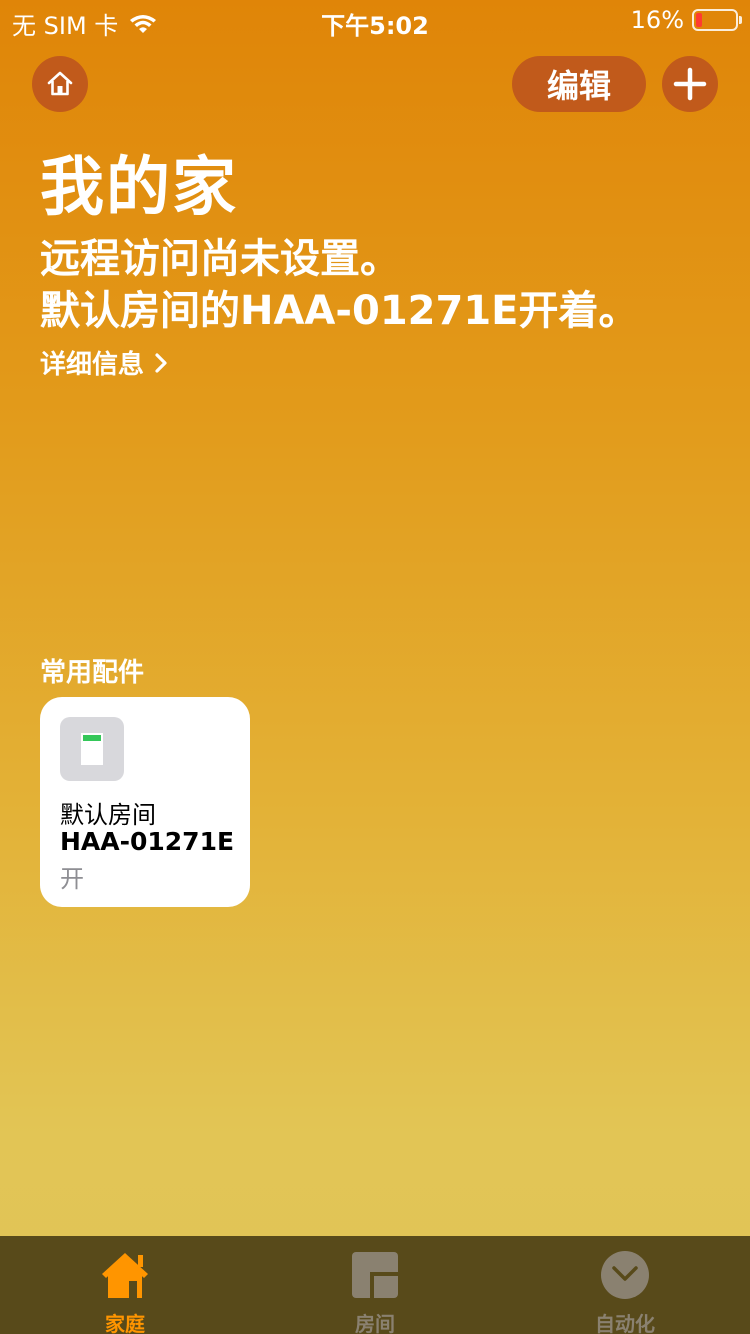  Describe the element at coordinates (161, 362) in the screenshot. I see `chevron-right-icon` at that location.